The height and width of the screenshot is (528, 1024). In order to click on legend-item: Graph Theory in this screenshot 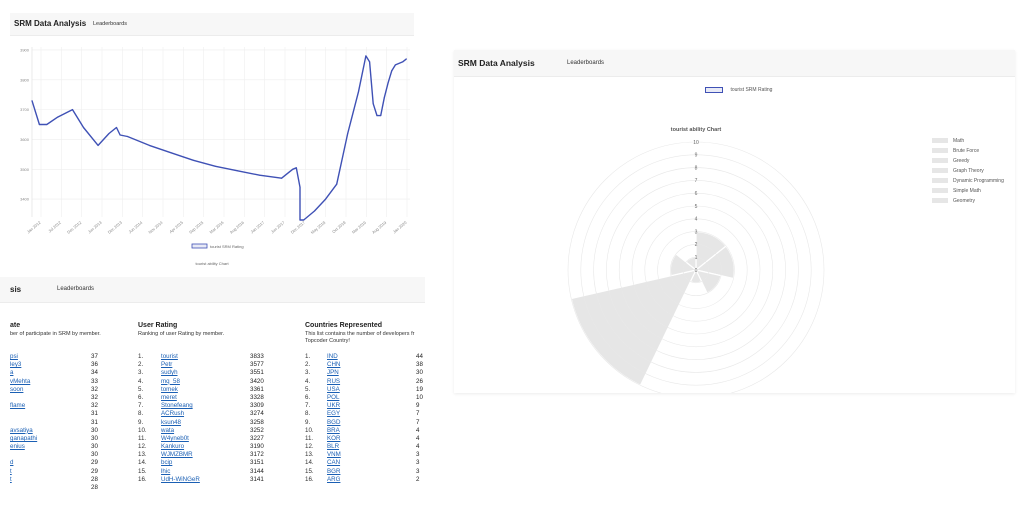, I will do `click(958, 171)`.